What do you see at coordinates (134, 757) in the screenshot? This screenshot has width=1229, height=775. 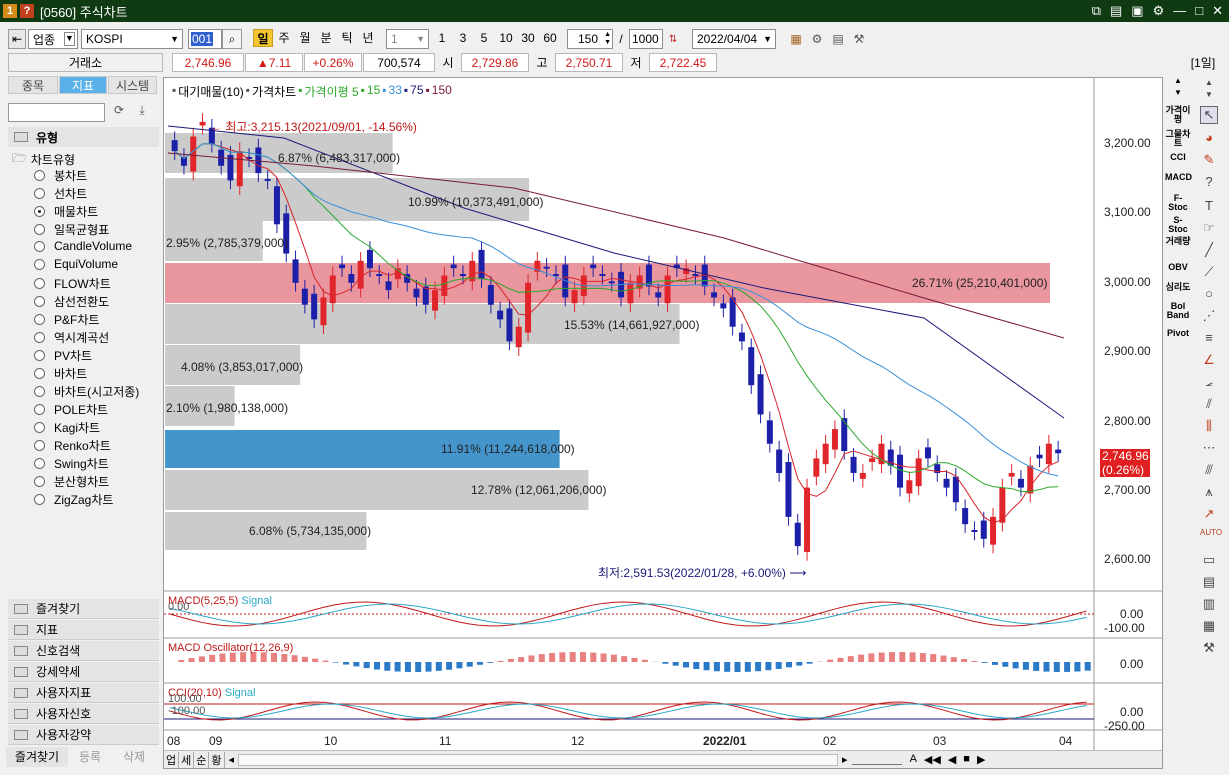 I see `delete-button: 삭제` at bounding box center [134, 757].